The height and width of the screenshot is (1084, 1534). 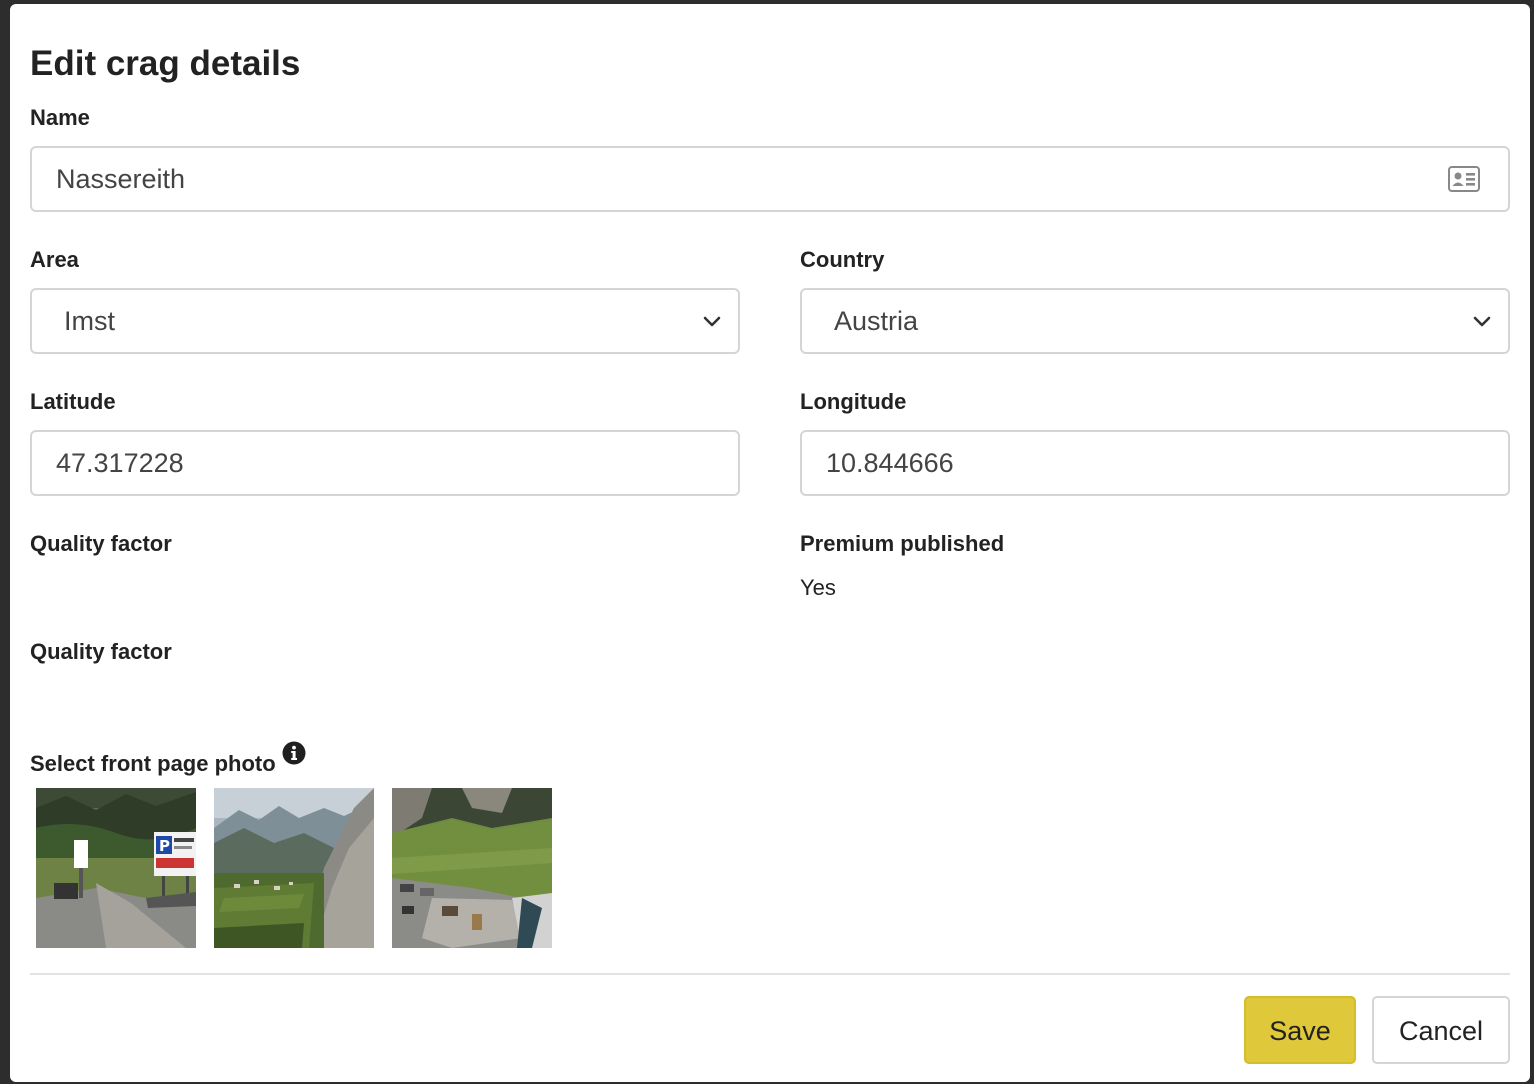 I want to click on premium-published-value: Yes, so click(x=818, y=587).